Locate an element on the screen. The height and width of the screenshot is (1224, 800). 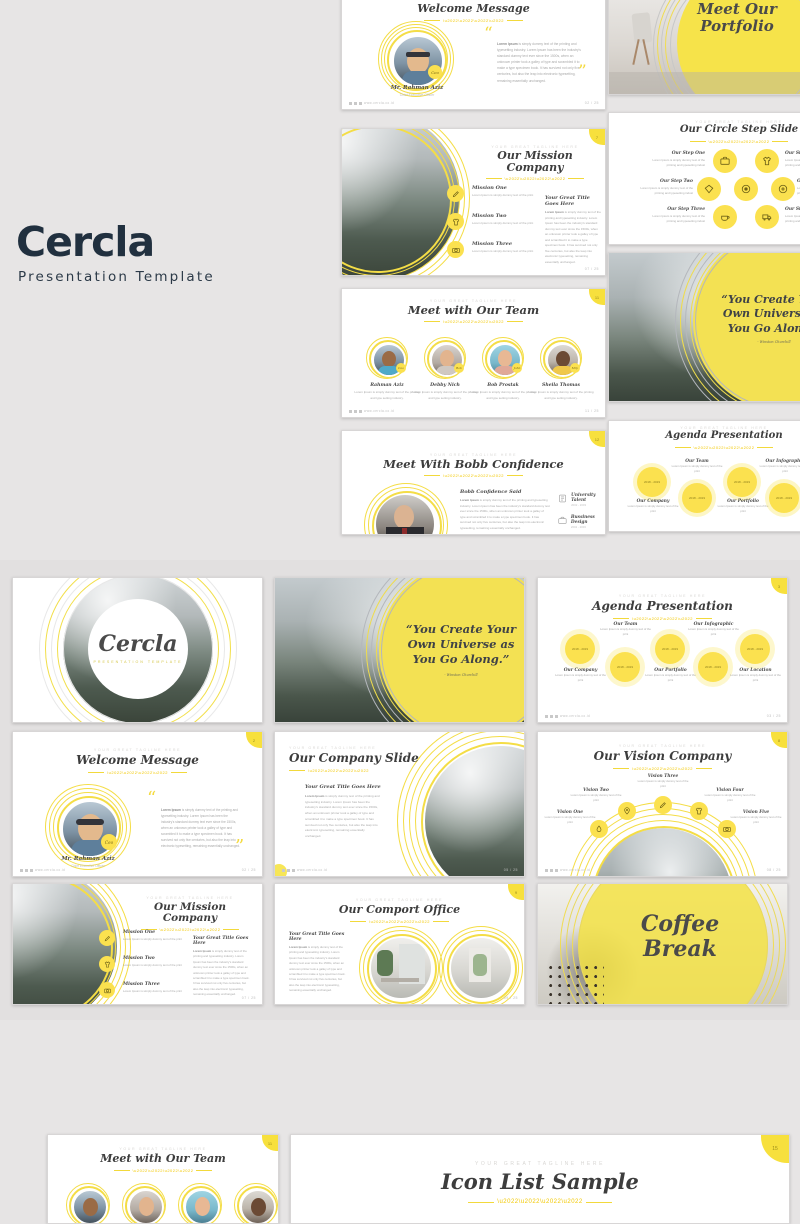
feature-bussiness-design: Bussiness Design 2002 - 2003 is located at coordinates (581, 522).